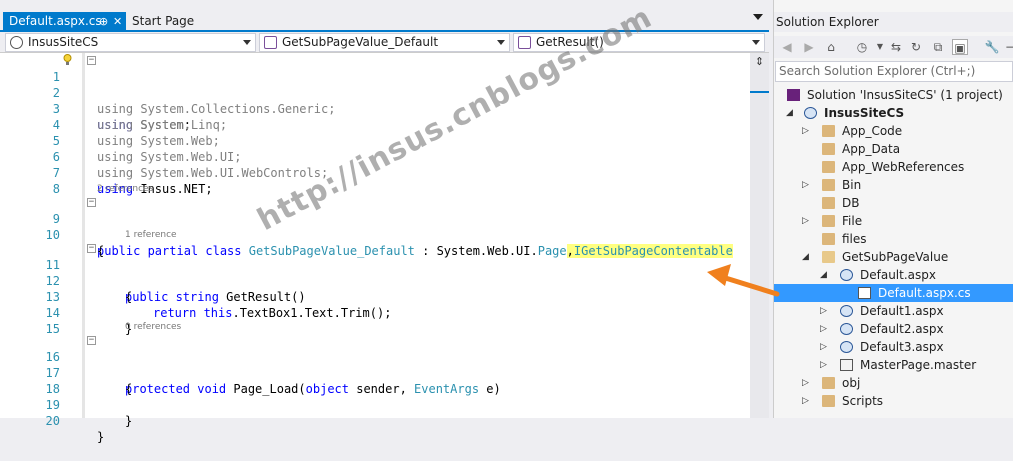  Describe the element at coordinates (854, 239) in the screenshot. I see `tree-item-label: files` at that location.